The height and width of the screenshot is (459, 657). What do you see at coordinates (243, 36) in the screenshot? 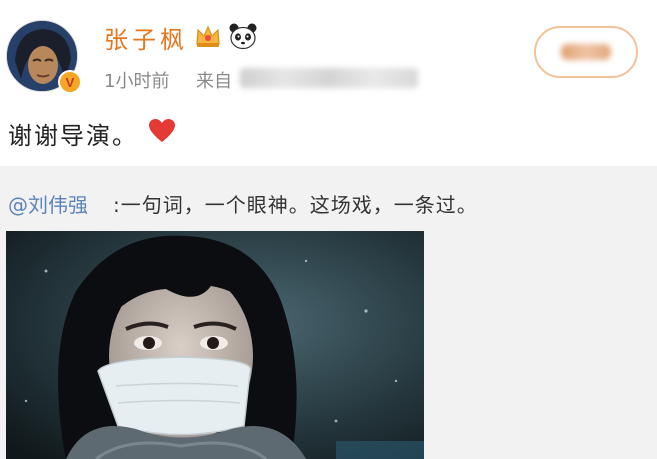
I see `panda-icon` at bounding box center [243, 36].